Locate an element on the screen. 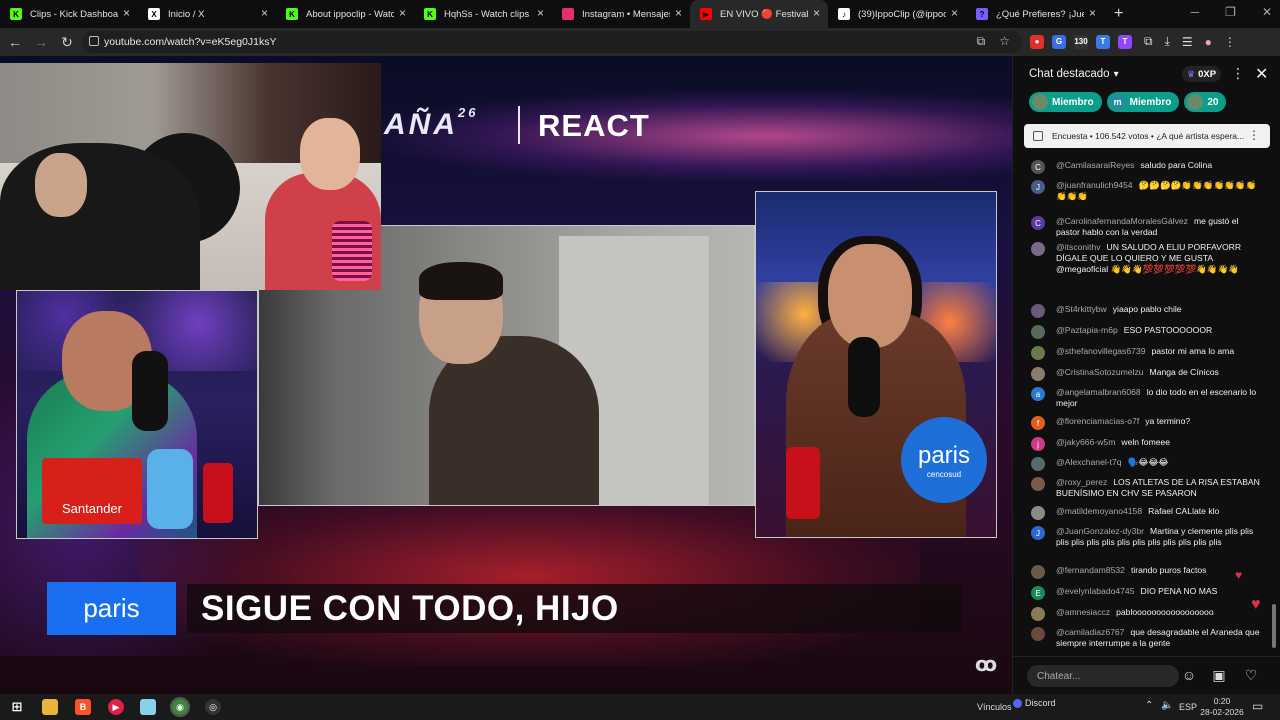 This screenshot has width=1280, height=720. chat-author: @JuanGonzalez-dy3br is located at coordinates (1100, 531).